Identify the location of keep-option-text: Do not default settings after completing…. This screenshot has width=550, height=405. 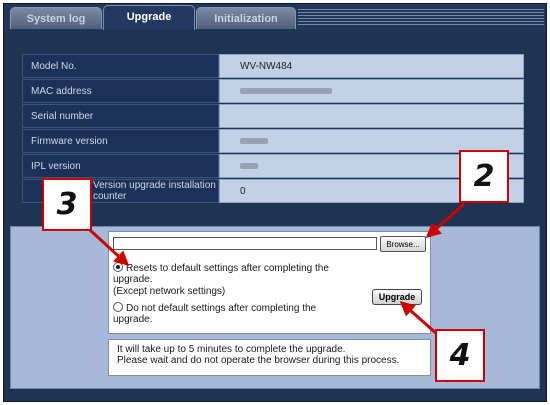
(221, 308).